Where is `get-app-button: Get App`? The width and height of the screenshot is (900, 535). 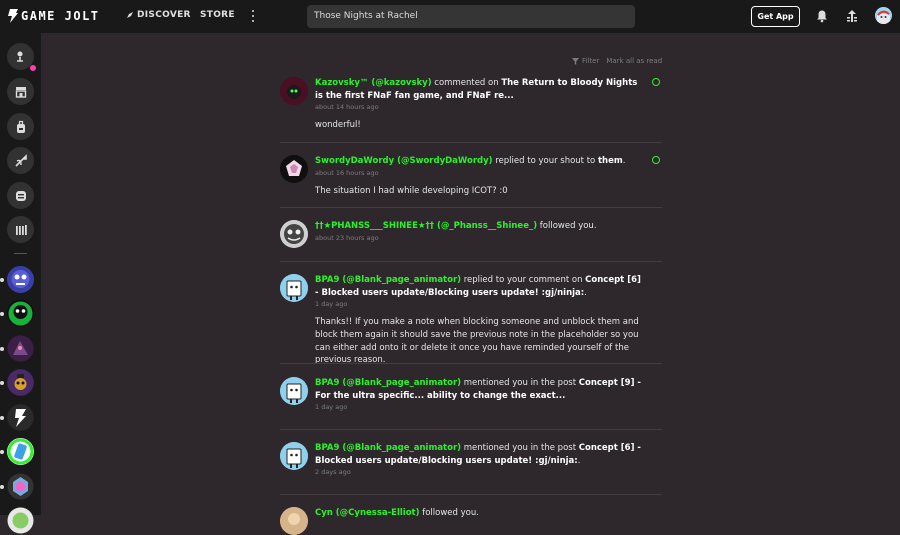
get-app-button: Get App is located at coordinates (775, 16).